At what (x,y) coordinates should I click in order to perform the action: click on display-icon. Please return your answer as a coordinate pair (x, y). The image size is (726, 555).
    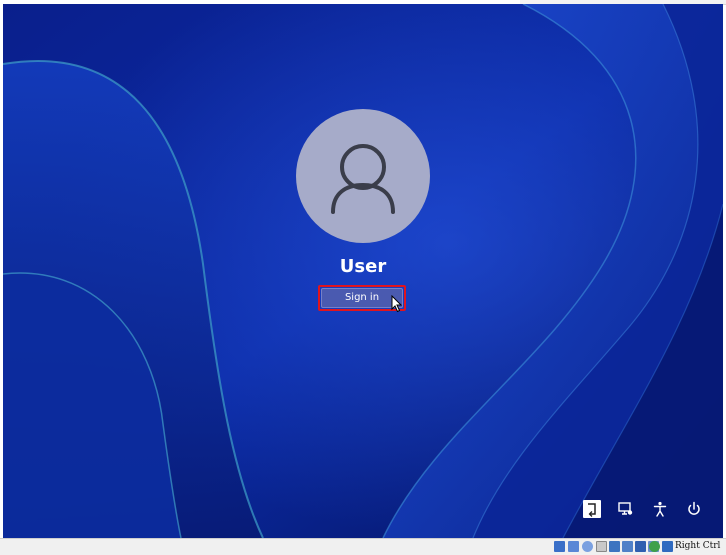
    Looking at the image, I should click on (640, 546).